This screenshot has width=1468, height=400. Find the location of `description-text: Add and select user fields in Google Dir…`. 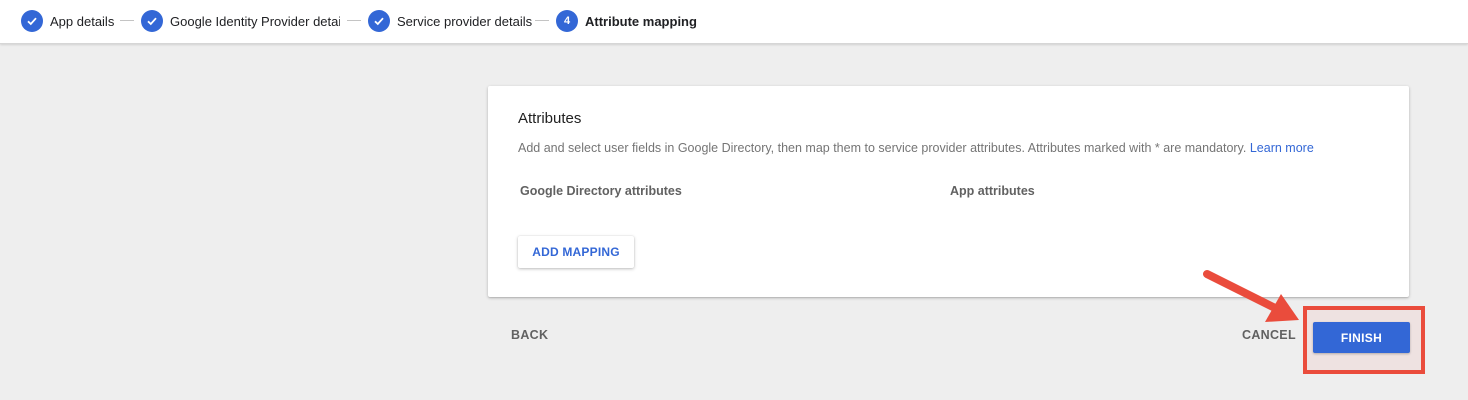

description-text: Add and select user fields in Google Dir… is located at coordinates (882, 148).